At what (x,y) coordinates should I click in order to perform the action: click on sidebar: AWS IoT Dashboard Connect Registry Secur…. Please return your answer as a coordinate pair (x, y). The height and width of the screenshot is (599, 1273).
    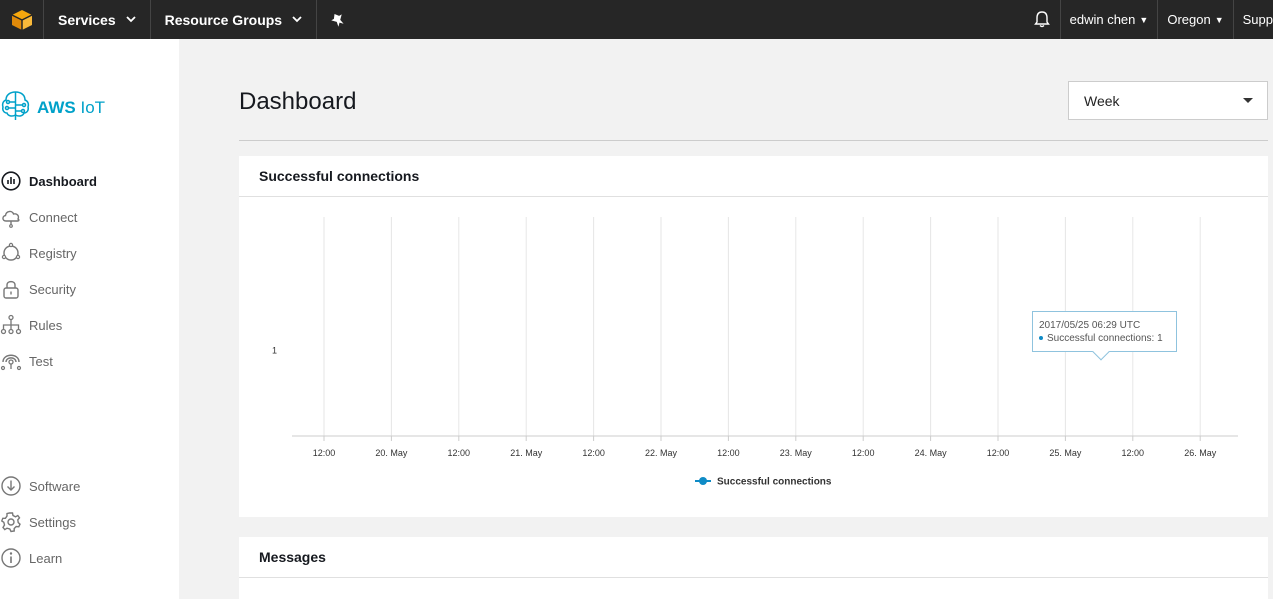
    Looking at the image, I should click on (89, 319).